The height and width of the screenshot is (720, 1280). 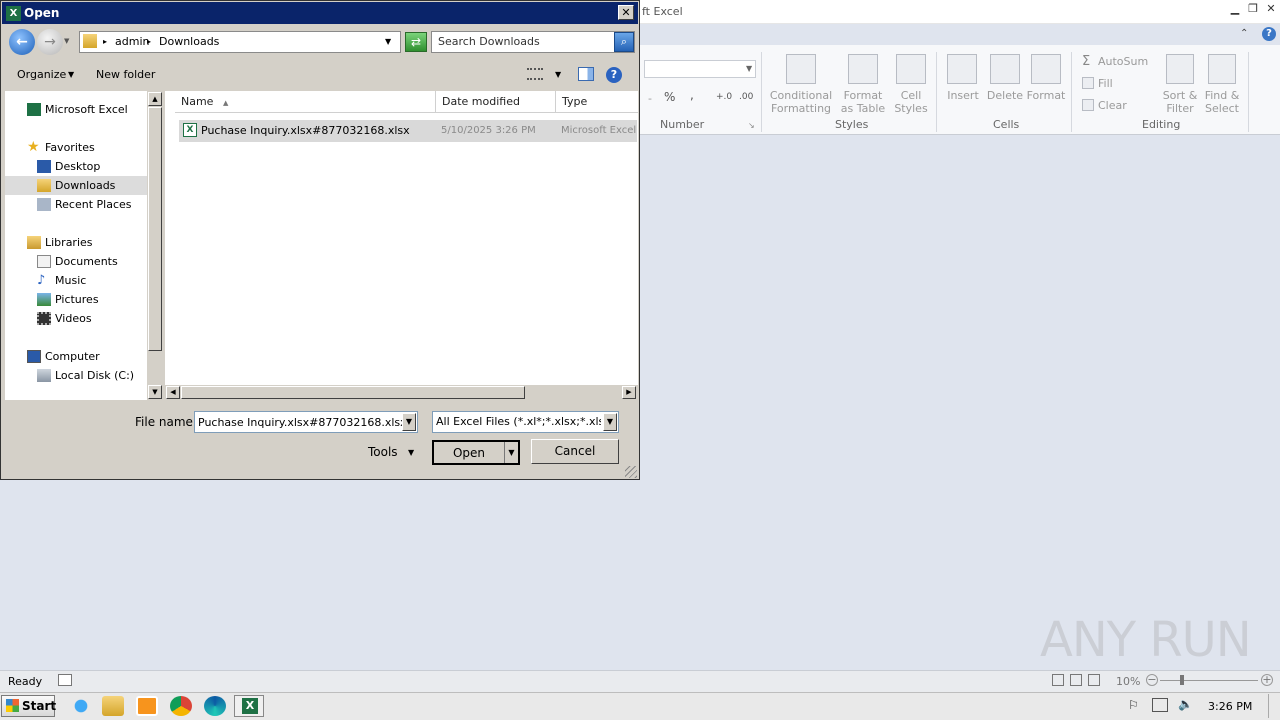 What do you see at coordinates (749, 68) in the screenshot?
I see `chevron-down-icon: ▼` at bounding box center [749, 68].